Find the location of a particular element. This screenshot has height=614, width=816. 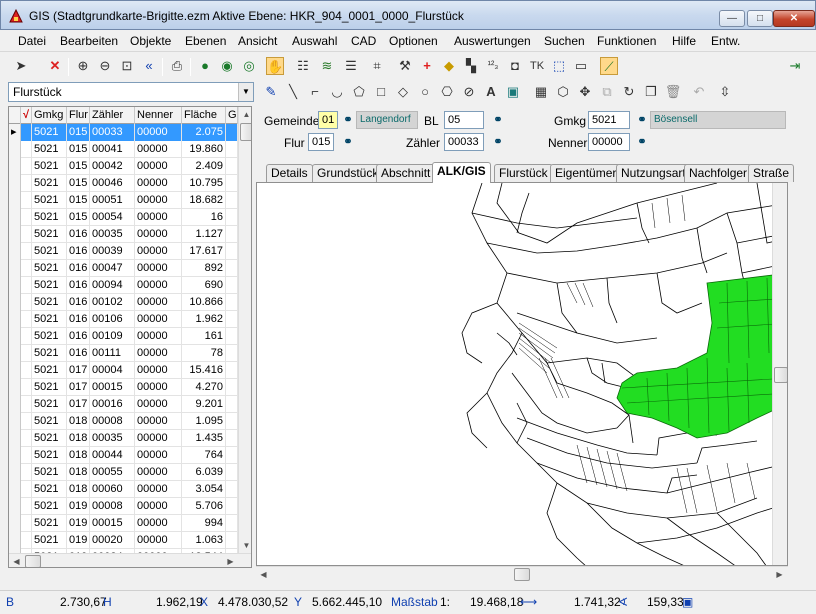

table-row: 5021 018 00060 00000 3.054 is located at coordinates (130, 489).